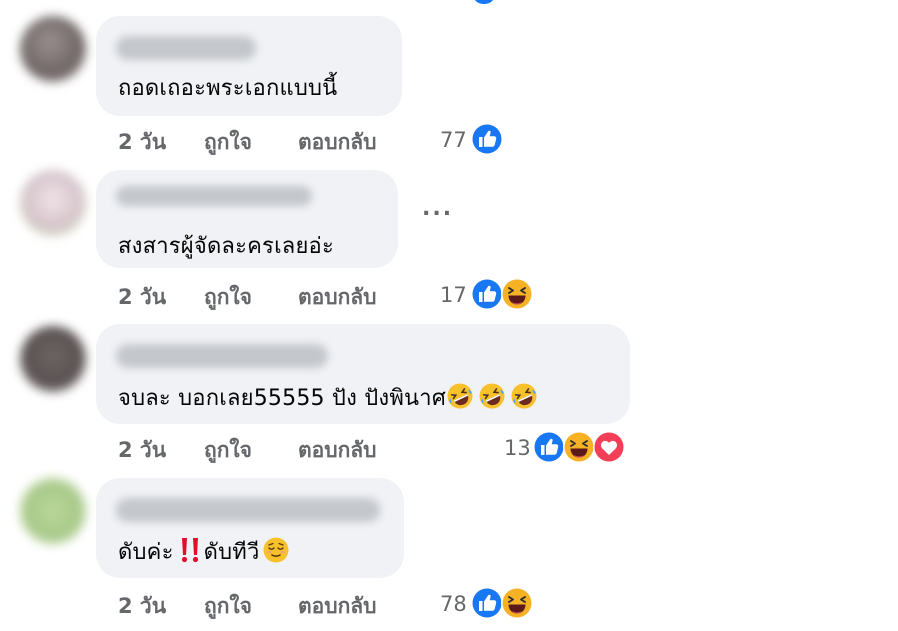 The height and width of the screenshot is (631, 898). What do you see at coordinates (228, 88) in the screenshot?
I see `comment-text: ถอดเถอะพระเอกแบบนี้` at bounding box center [228, 88].